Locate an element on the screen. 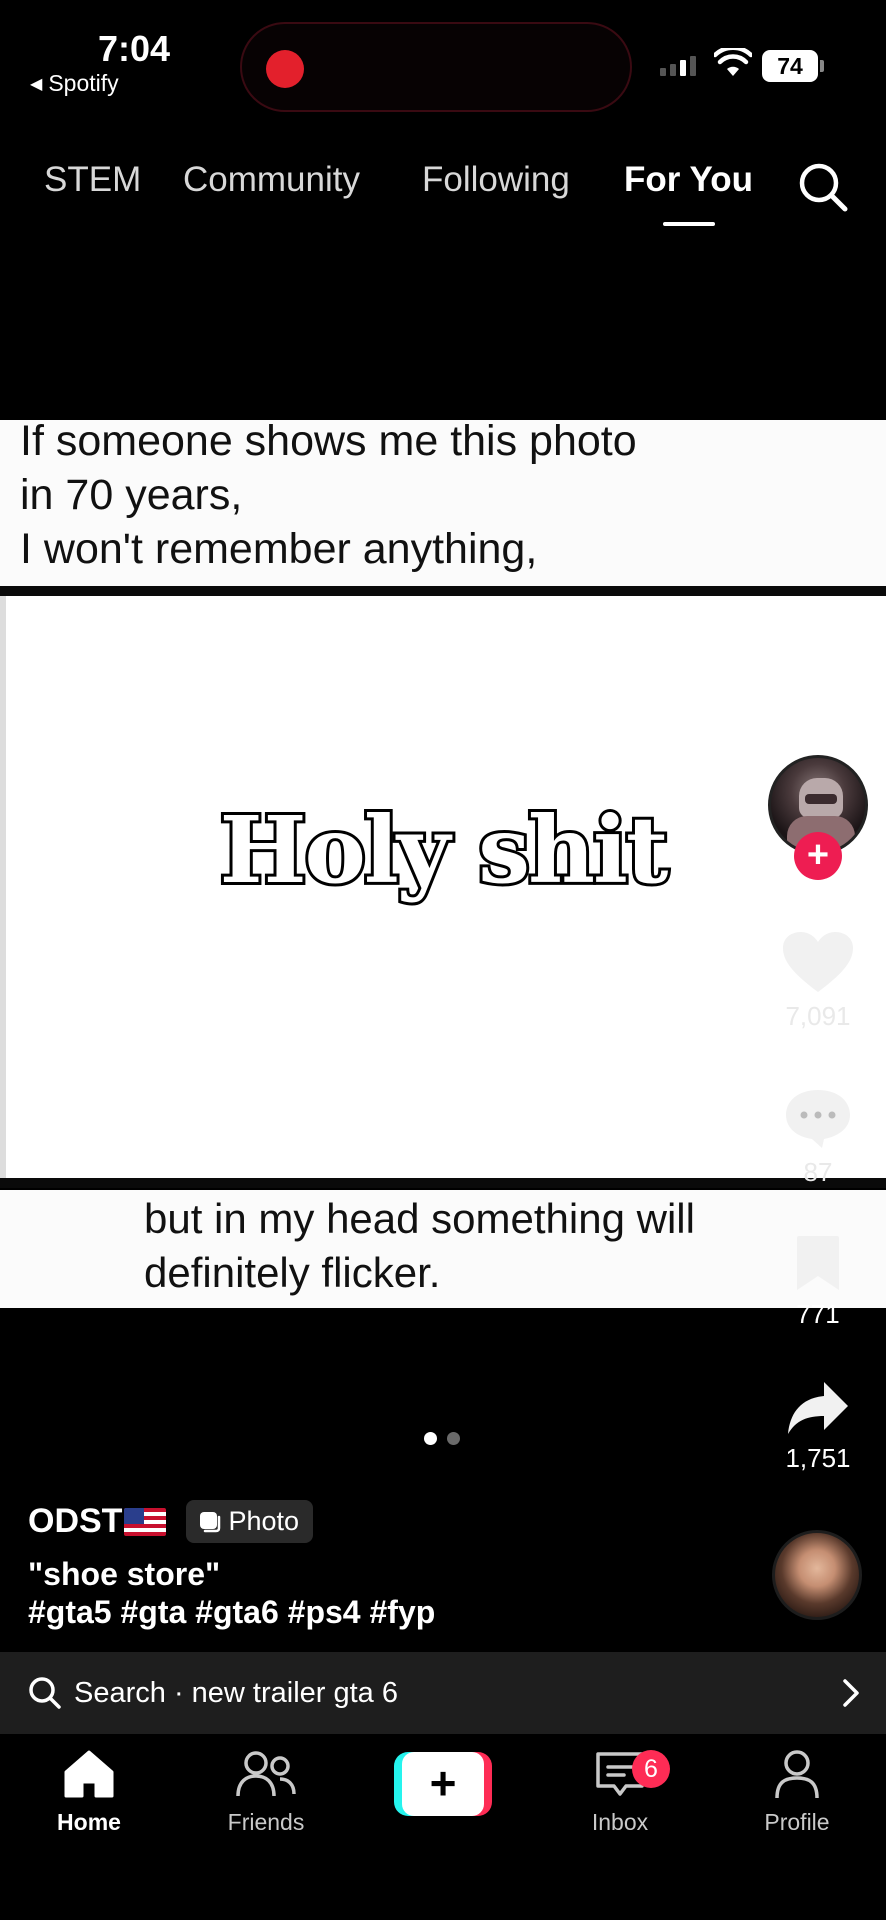 This screenshot has width=886, height=1920. home-icon is located at coordinates (89, 1774).